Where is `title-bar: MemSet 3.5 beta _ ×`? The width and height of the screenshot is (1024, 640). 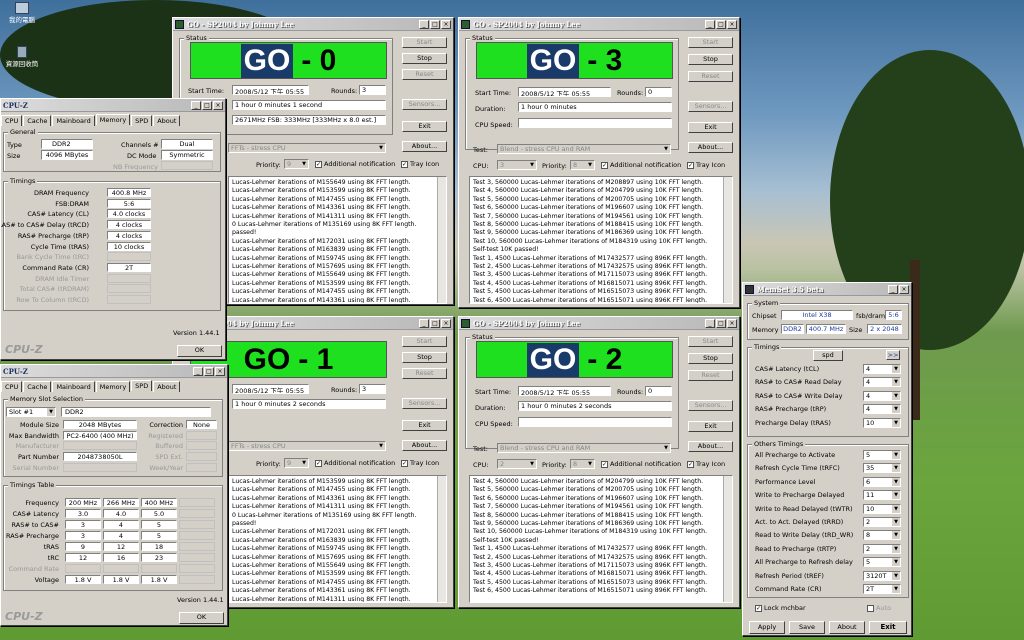
title-bar: MemSet 3.5 beta _ × is located at coordinates (827, 289).